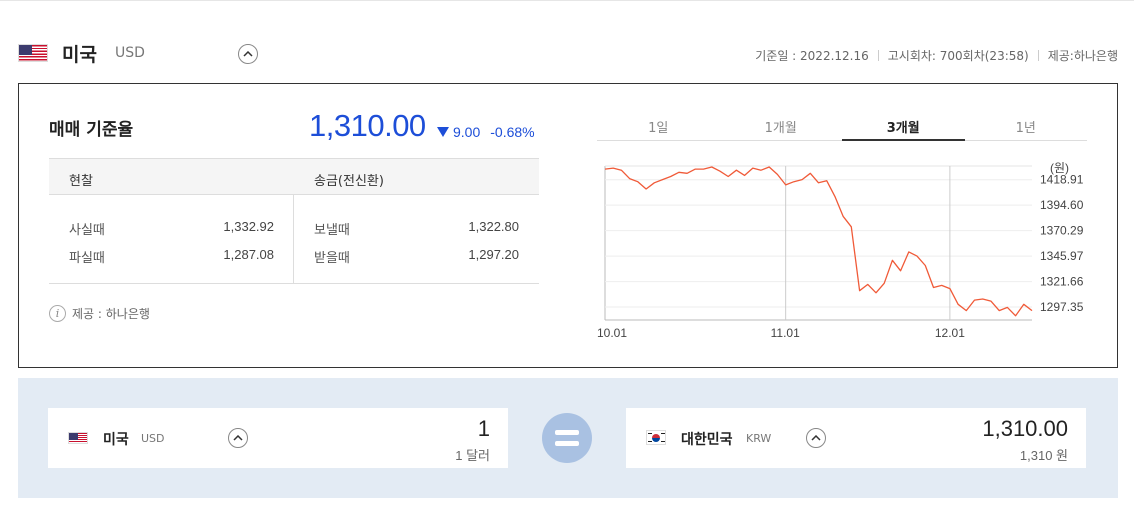  Describe the element at coordinates (818, 241) in the screenshot. I see `chart-series-line` at that location.